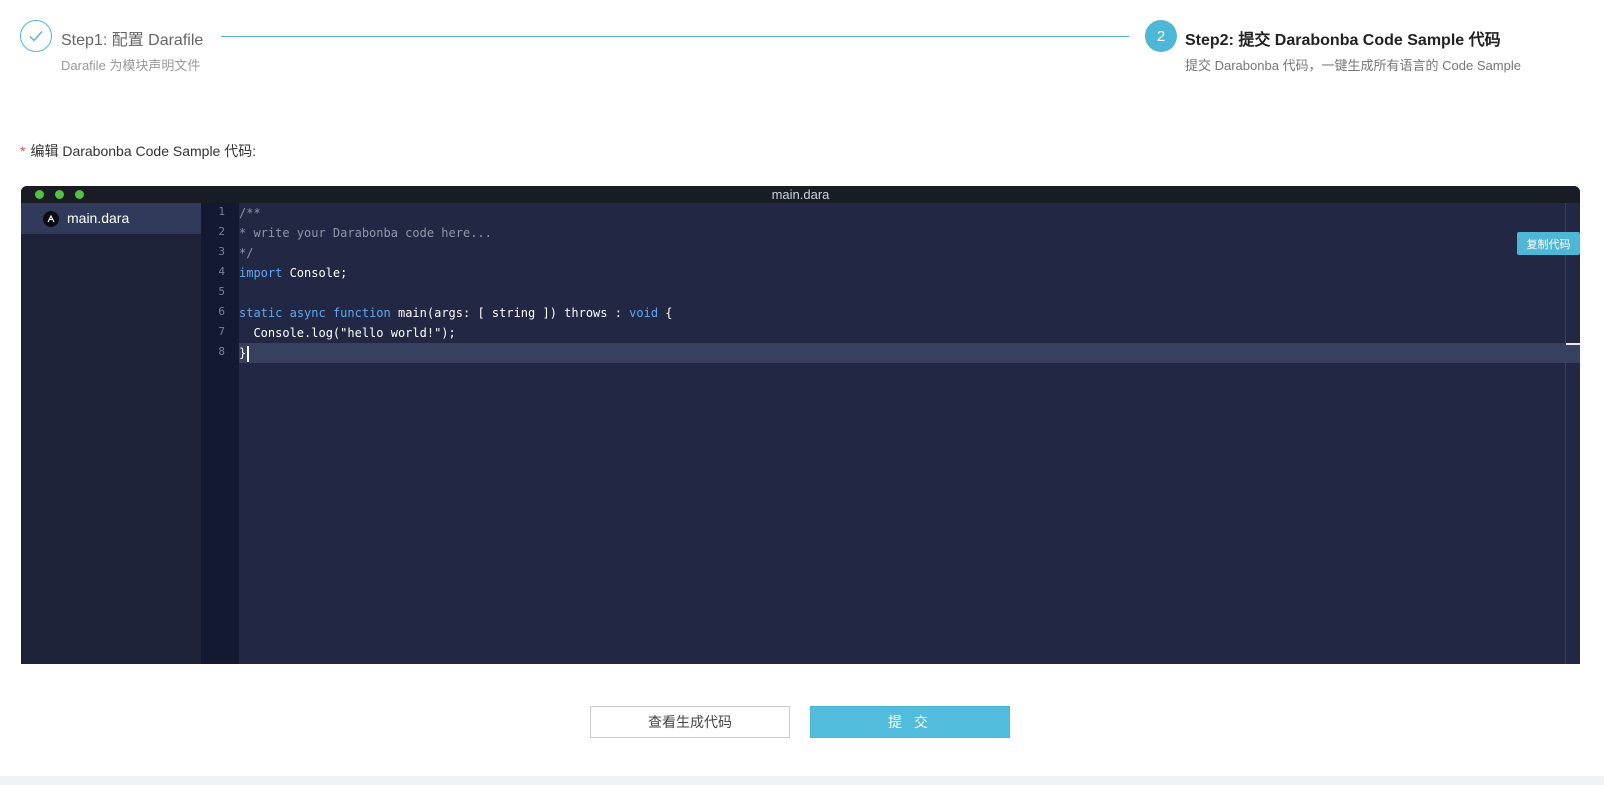 The image size is (1604, 785). I want to click on file-item-main-dara: main.dara, so click(111, 218).